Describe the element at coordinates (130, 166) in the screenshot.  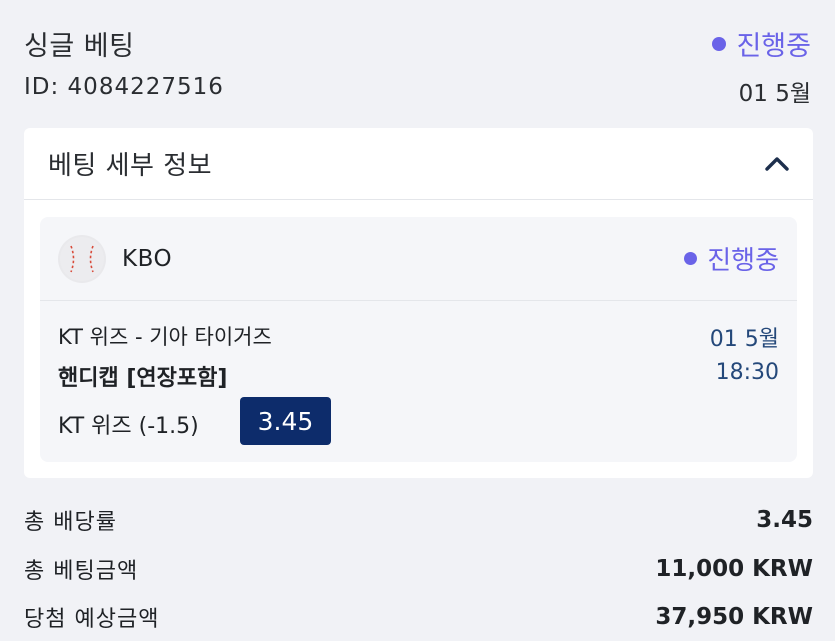
I see `bet-details-title: 베팅 세부 정보` at that location.